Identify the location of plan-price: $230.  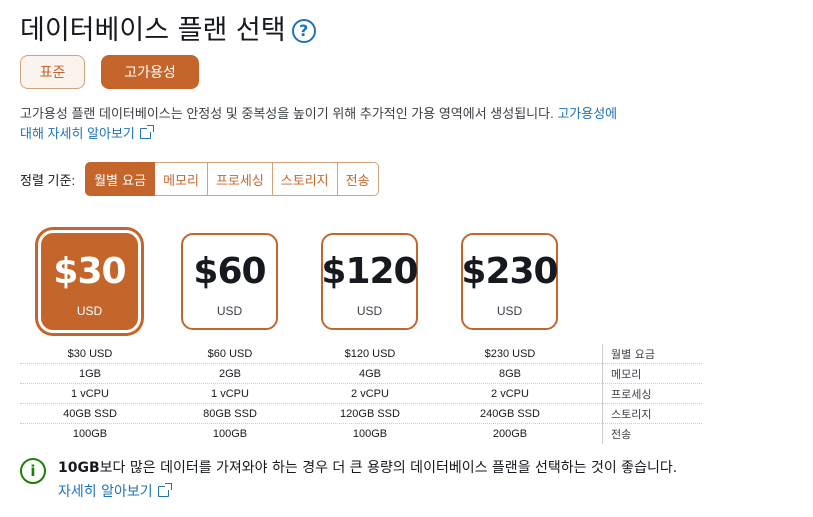
(509, 271).